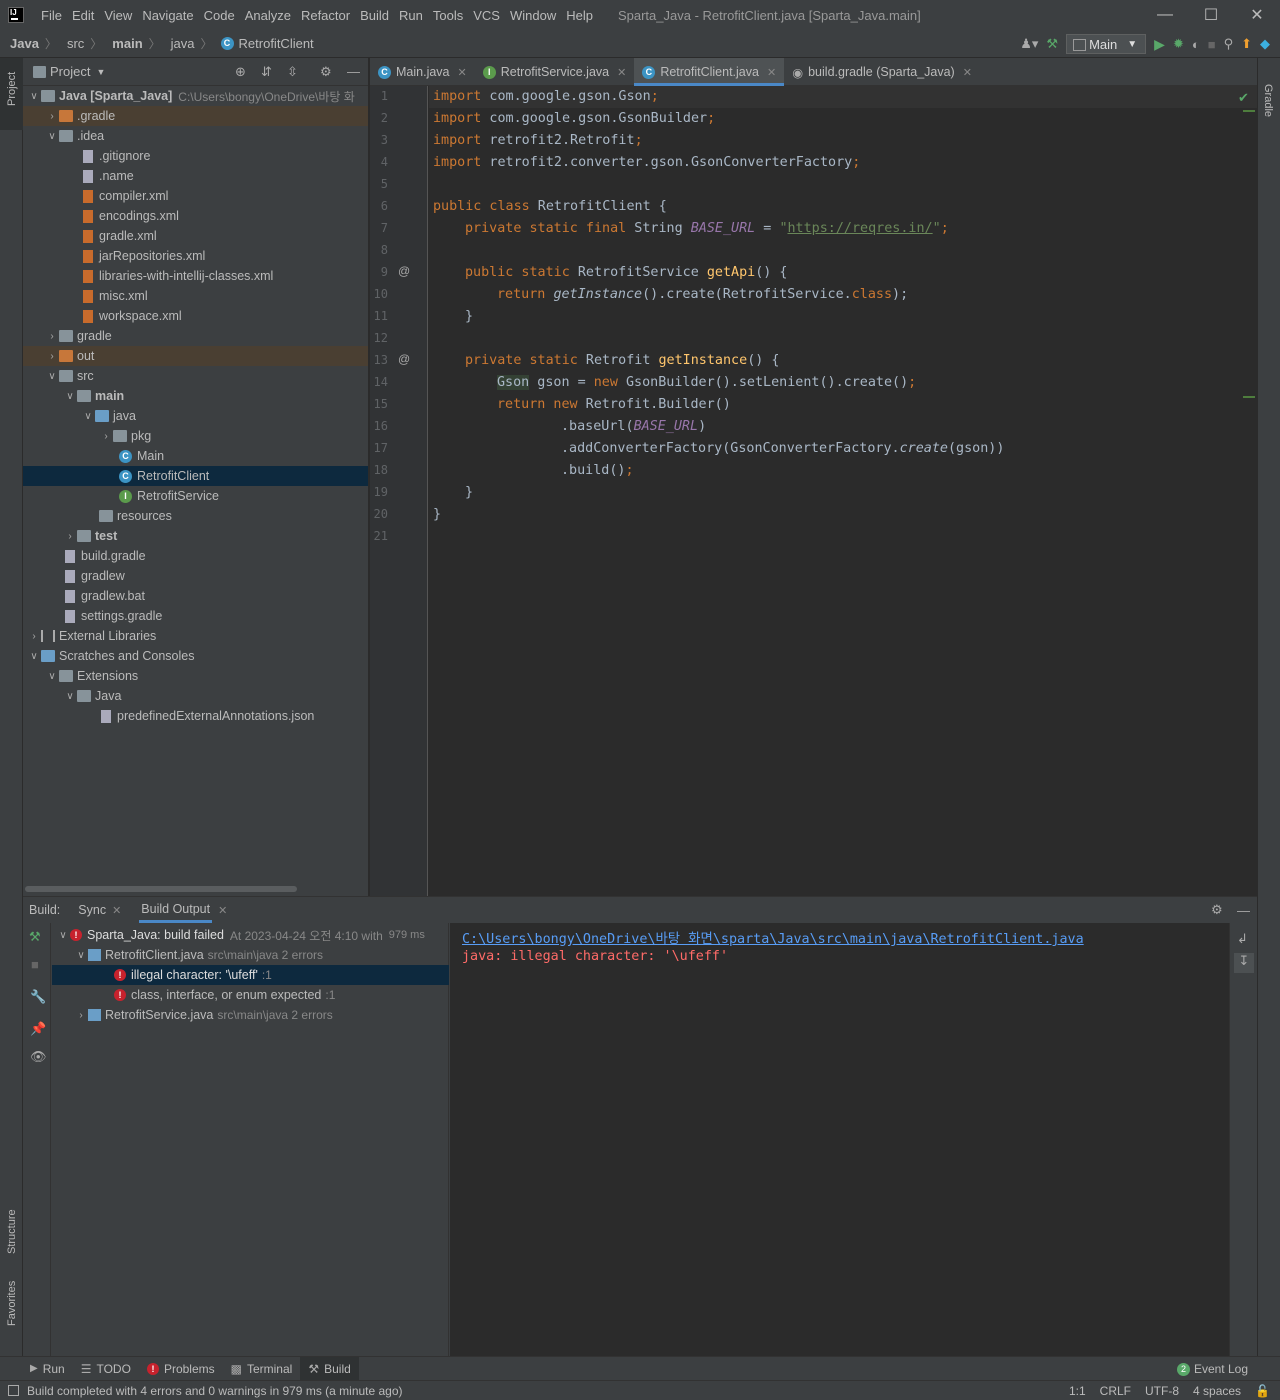 Image resolution: width=1280 pixels, height=1400 pixels. What do you see at coordinates (1242, 939) in the screenshot?
I see `soft-wrap-icon: ↲` at bounding box center [1242, 939].